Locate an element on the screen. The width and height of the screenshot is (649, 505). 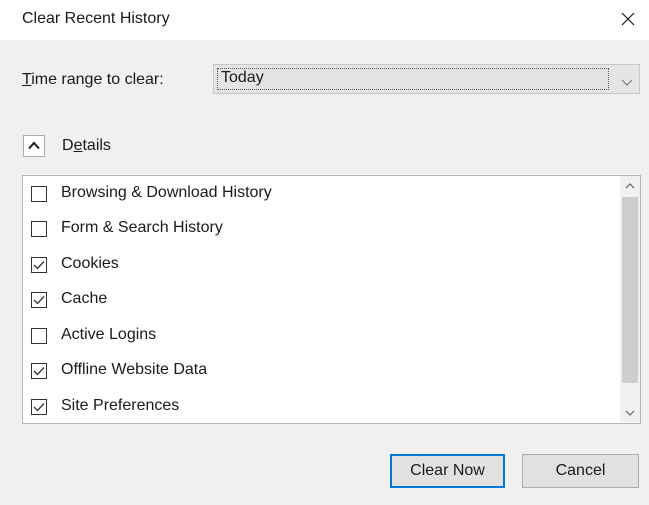
close-button is located at coordinates (628, 19).